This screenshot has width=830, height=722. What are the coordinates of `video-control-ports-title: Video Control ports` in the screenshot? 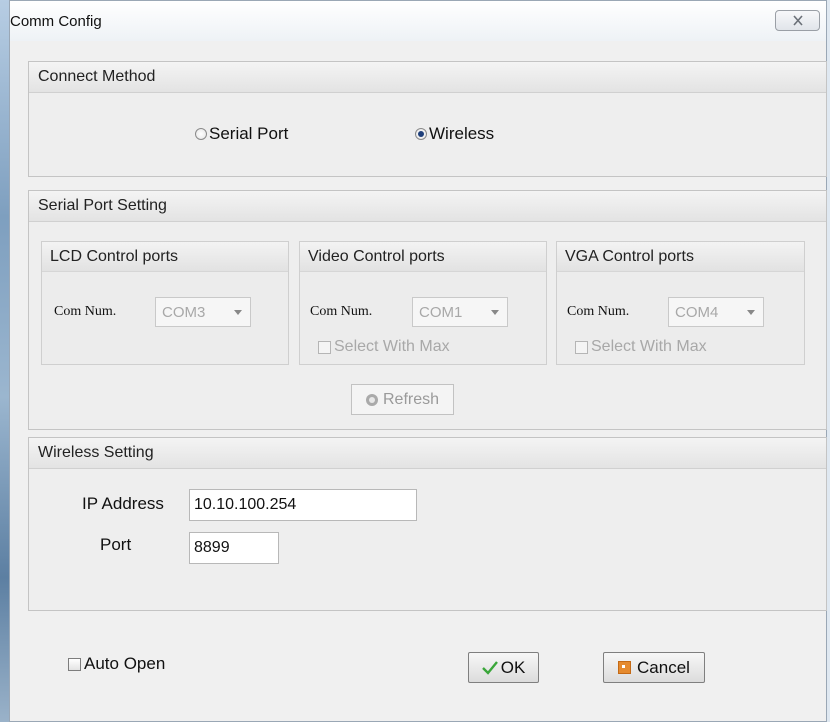 It's located at (376, 256).